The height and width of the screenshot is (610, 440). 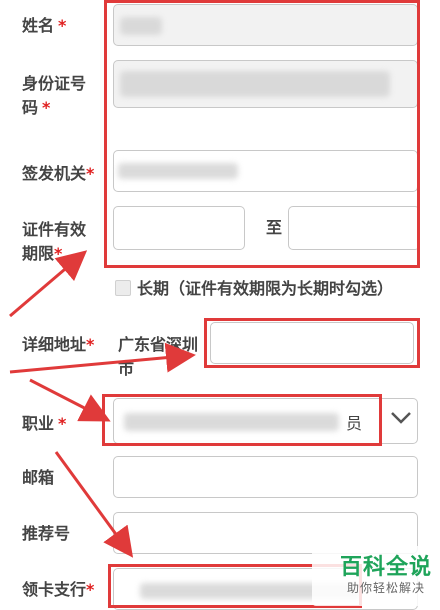 What do you see at coordinates (58, 589) in the screenshot?
I see `branch-label: 领卡支行*` at bounding box center [58, 589].